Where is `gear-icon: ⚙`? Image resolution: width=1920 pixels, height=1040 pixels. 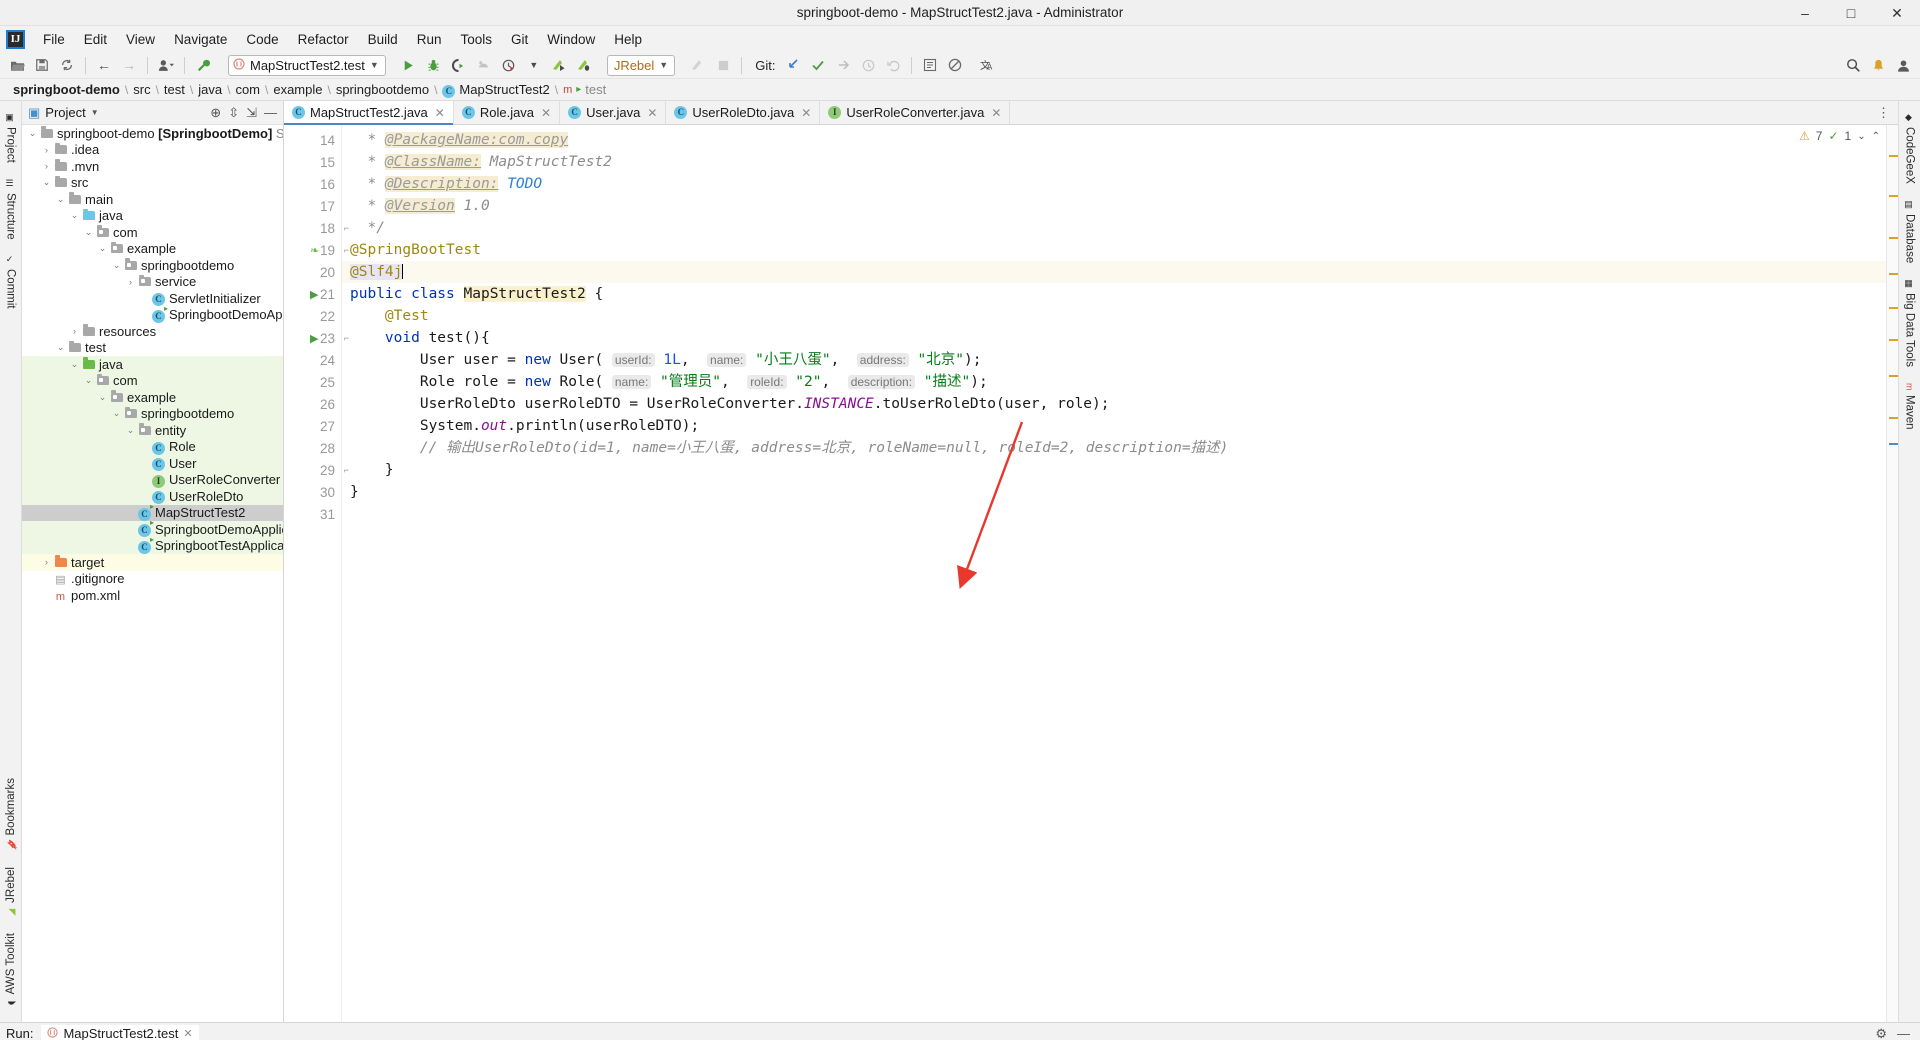
gear-icon: ⚙ is located at coordinates (1881, 1033).